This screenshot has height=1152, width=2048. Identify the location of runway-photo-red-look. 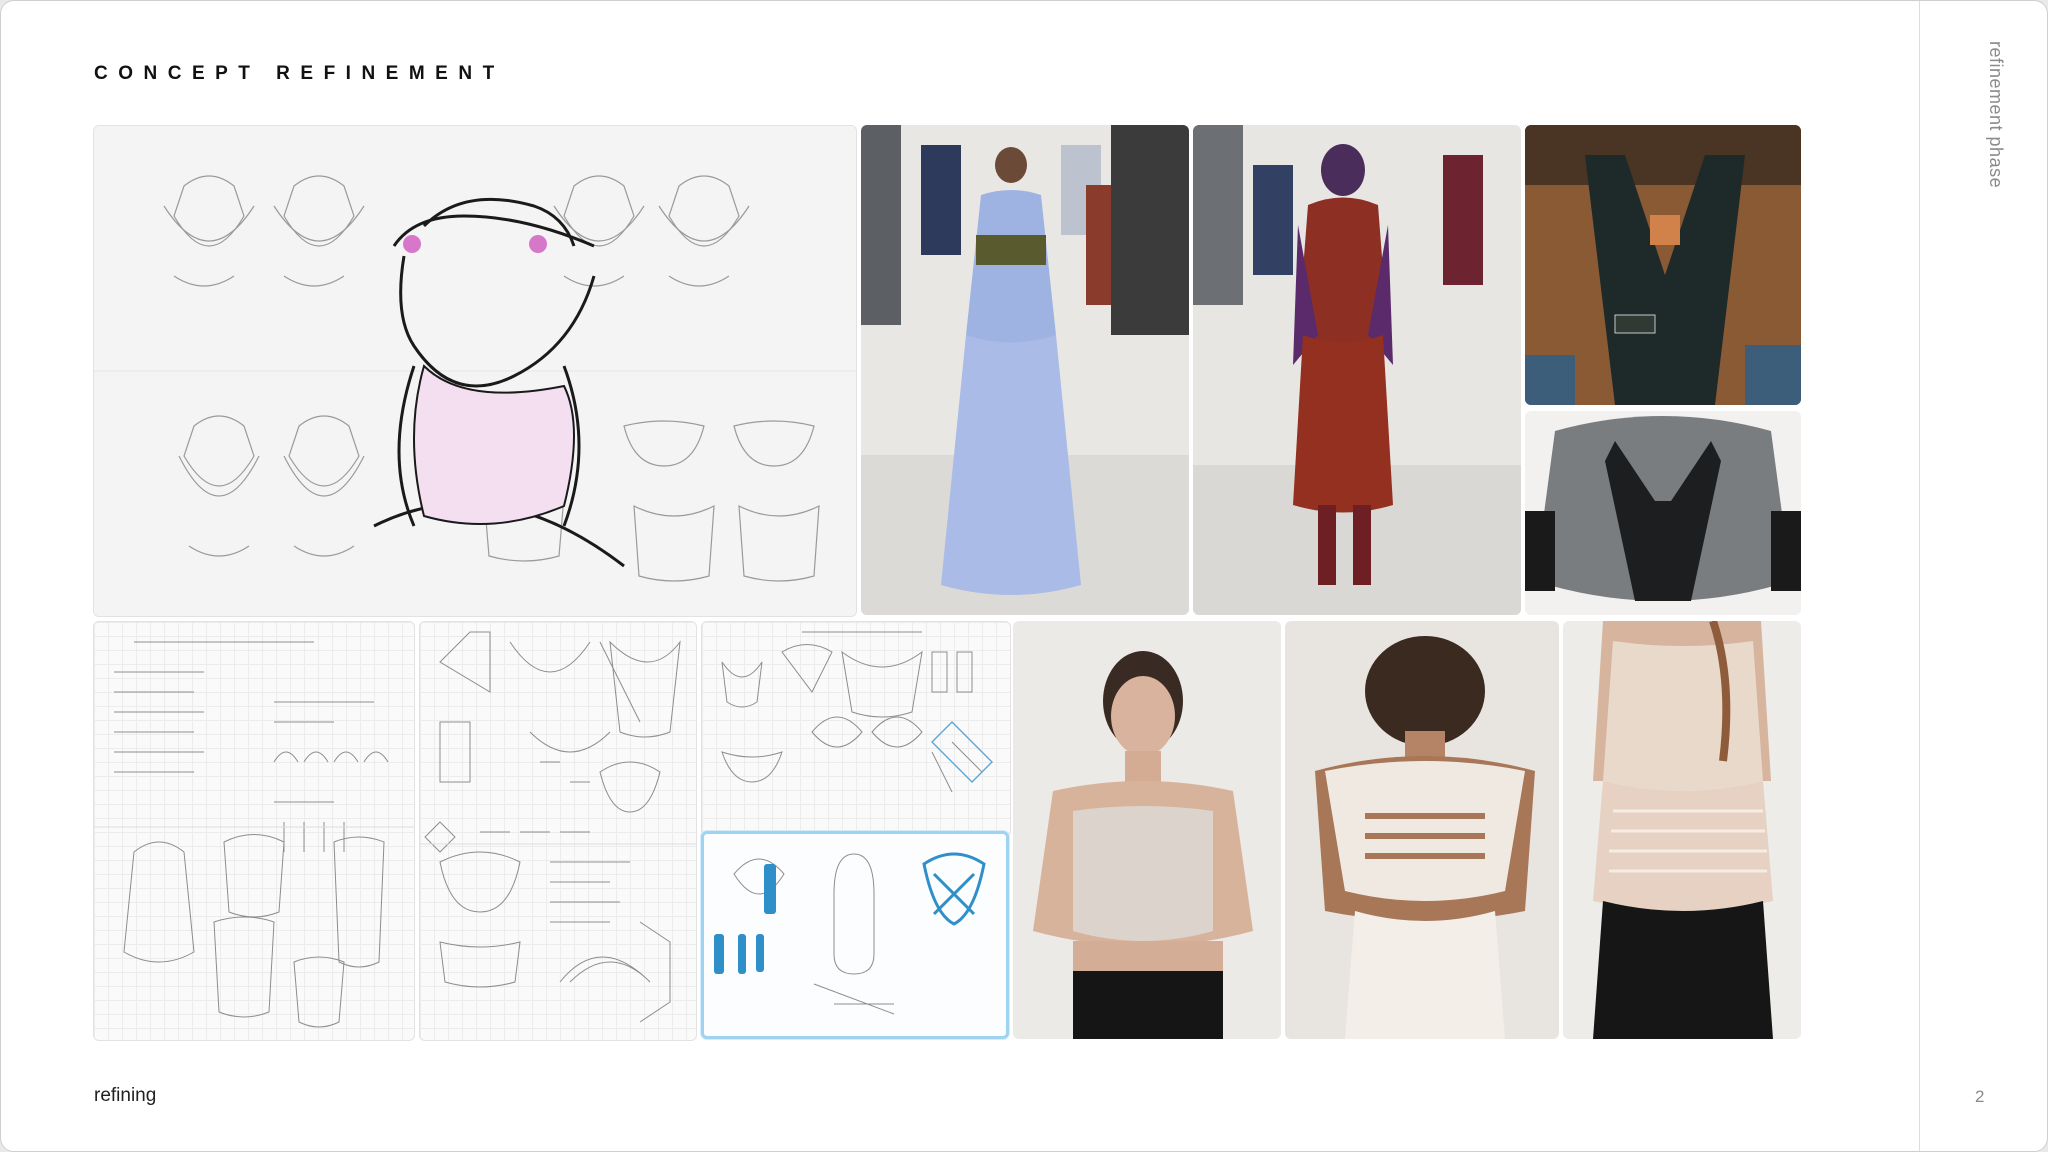
(1357, 370).